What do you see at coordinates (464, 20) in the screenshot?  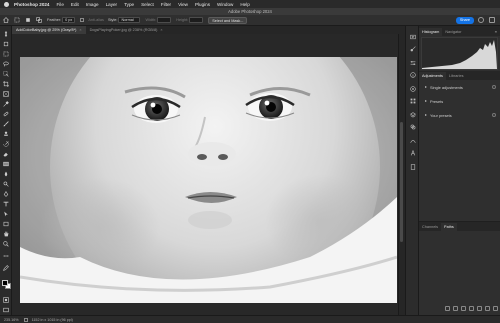 I see `share-button: Share` at bounding box center [464, 20].